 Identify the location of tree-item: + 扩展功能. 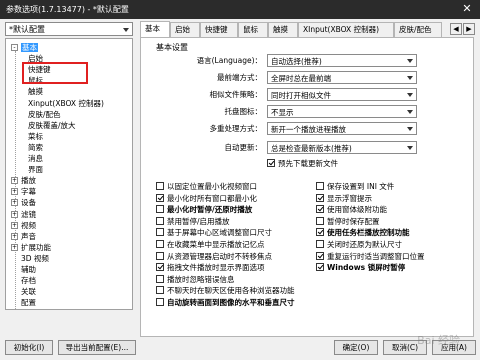
(31, 247).